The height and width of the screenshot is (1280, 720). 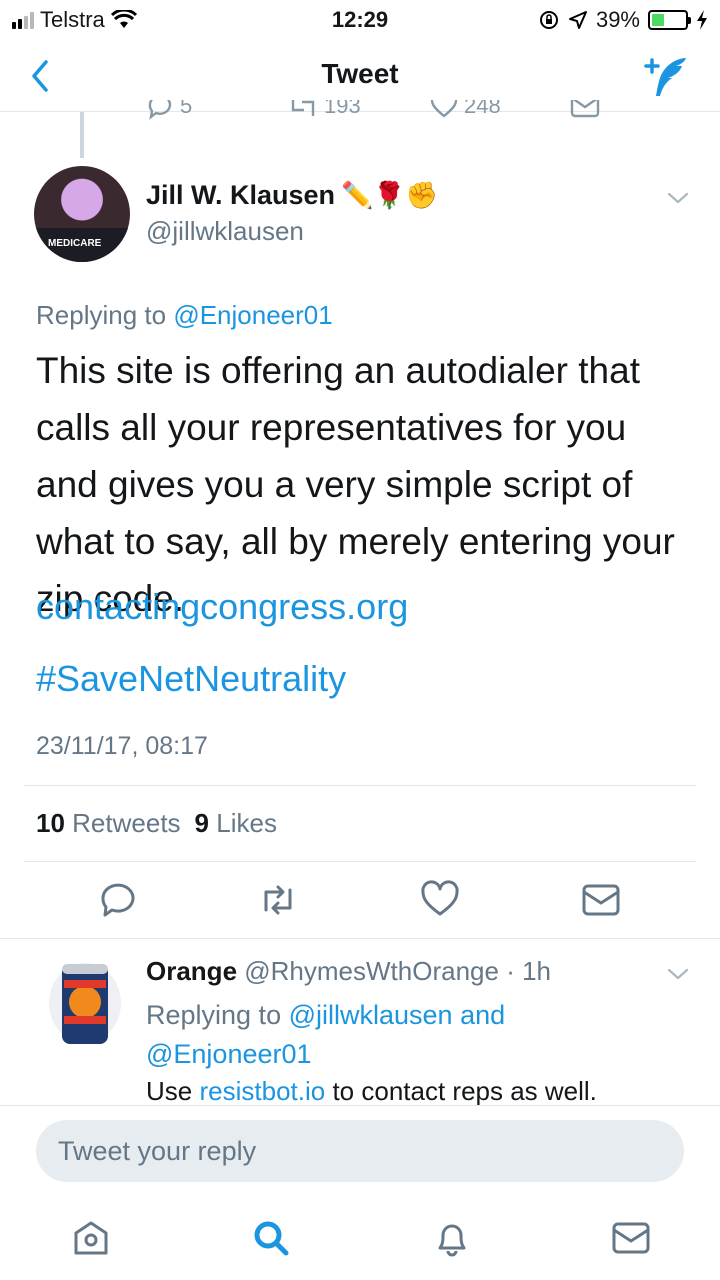 I want to click on like-label: Likes, so click(x=246, y=823).